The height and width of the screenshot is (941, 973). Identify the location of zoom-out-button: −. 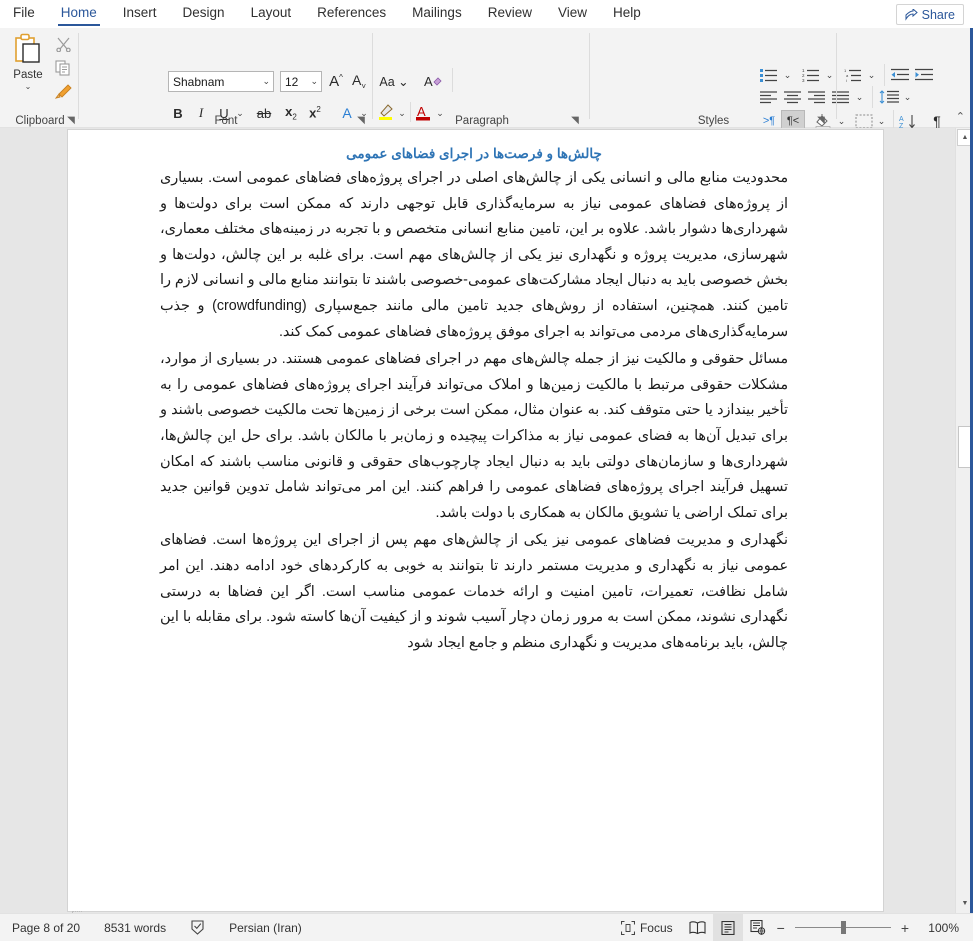
(781, 928).